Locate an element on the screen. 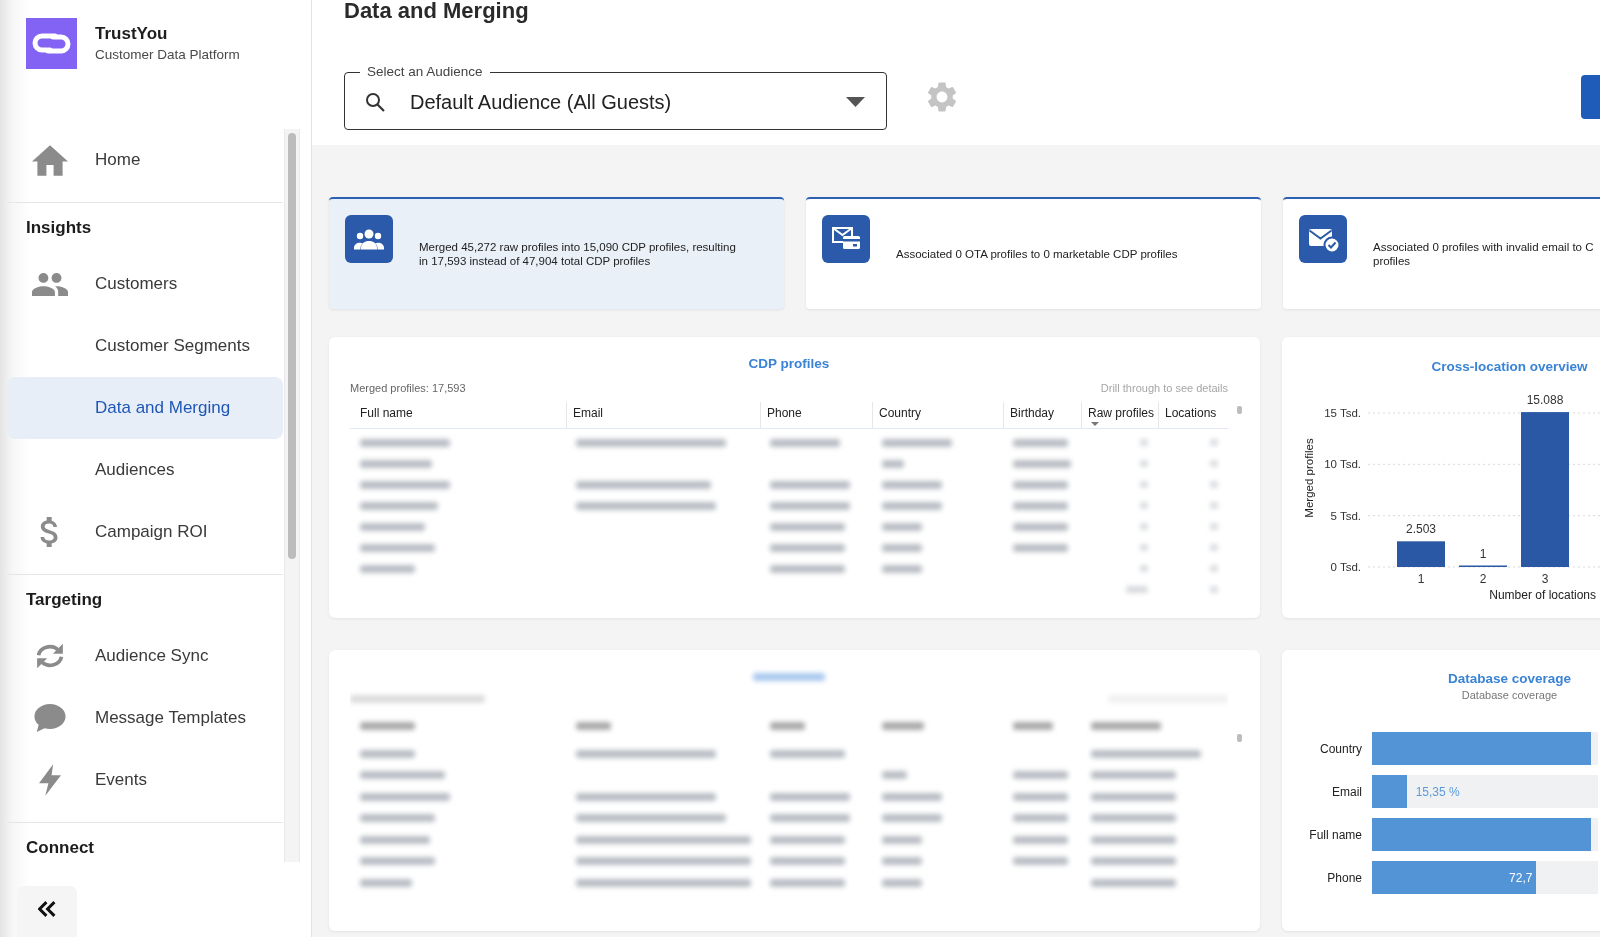 This screenshot has height=937, width=1600. people-icon is located at coordinates (50, 284).